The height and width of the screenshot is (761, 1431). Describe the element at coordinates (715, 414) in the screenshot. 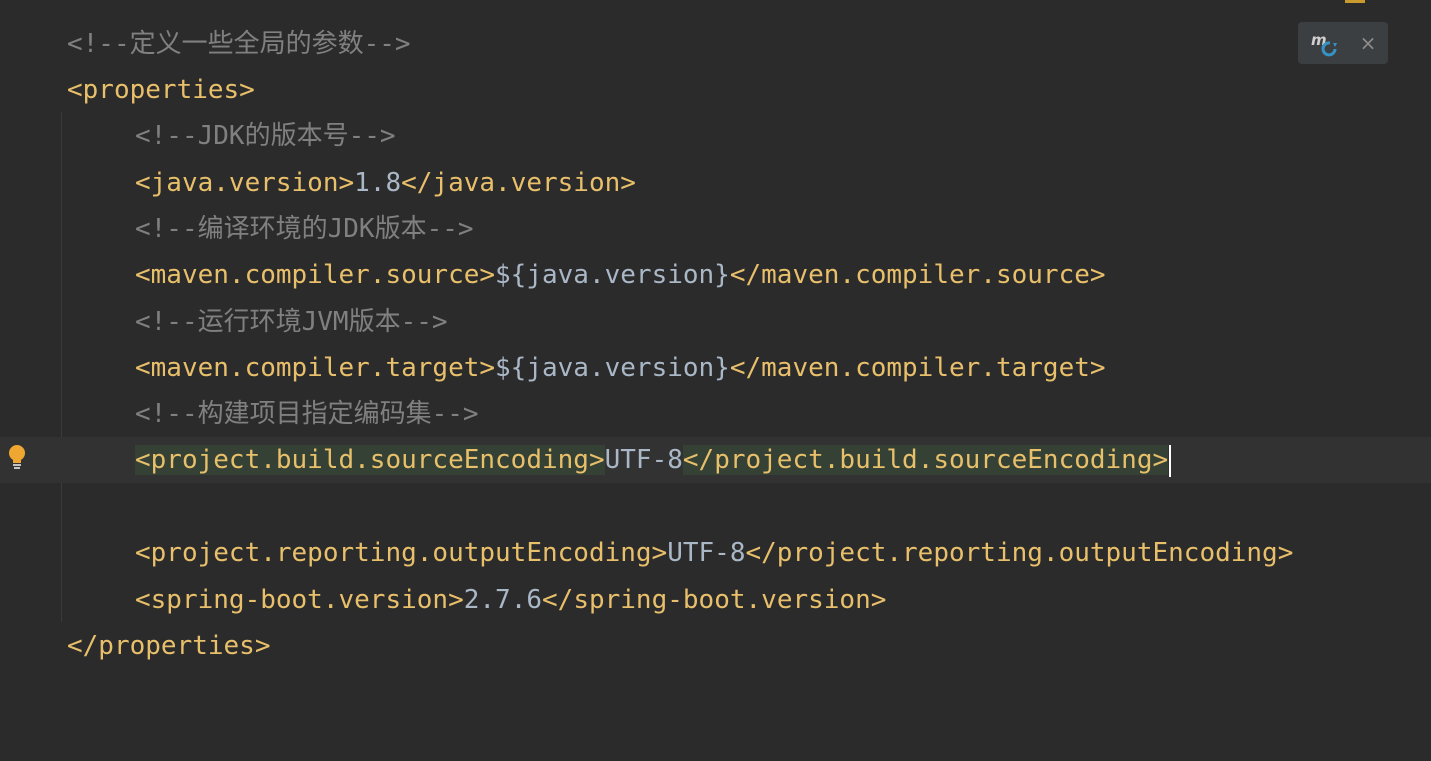

I see `code-line: <!--构建项目指定编码集-->` at that location.